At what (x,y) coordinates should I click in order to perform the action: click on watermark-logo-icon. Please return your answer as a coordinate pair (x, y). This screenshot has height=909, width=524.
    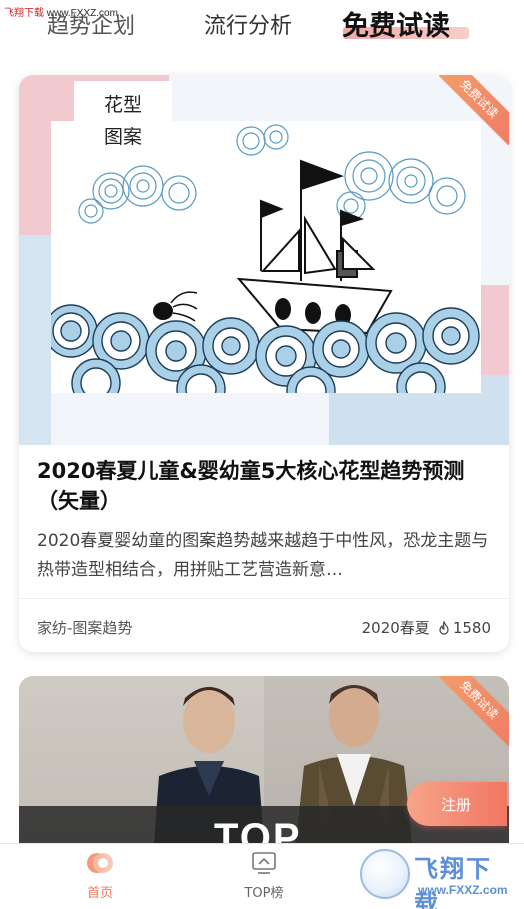
    Looking at the image, I should click on (385, 874).